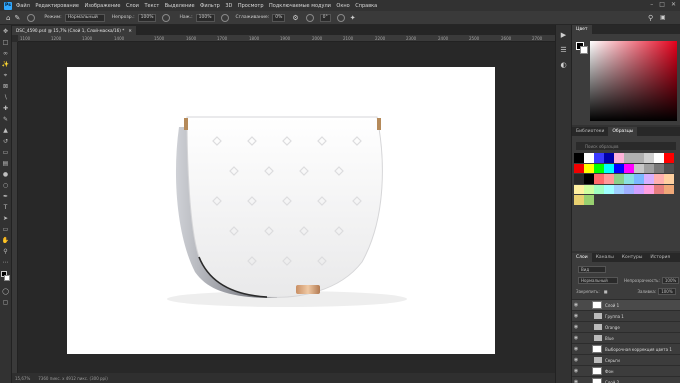  I want to click on tab-paths: Контуры, so click(632, 257).